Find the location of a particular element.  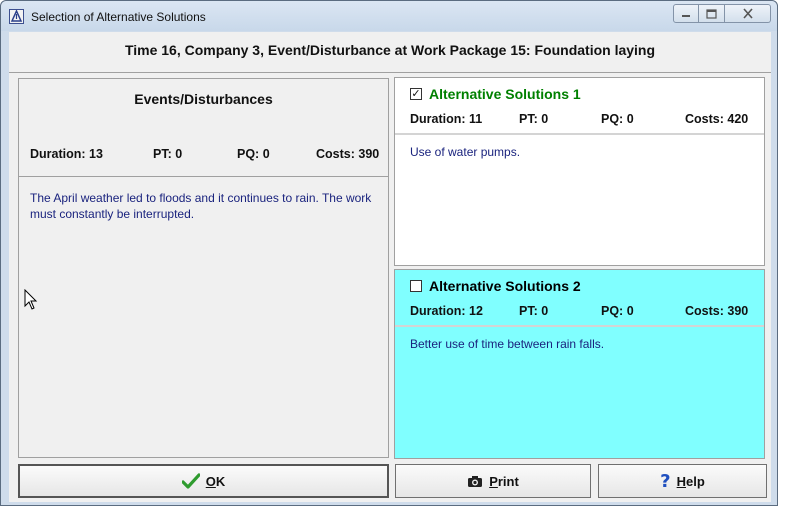

caption-buttons is located at coordinates (722, 13).